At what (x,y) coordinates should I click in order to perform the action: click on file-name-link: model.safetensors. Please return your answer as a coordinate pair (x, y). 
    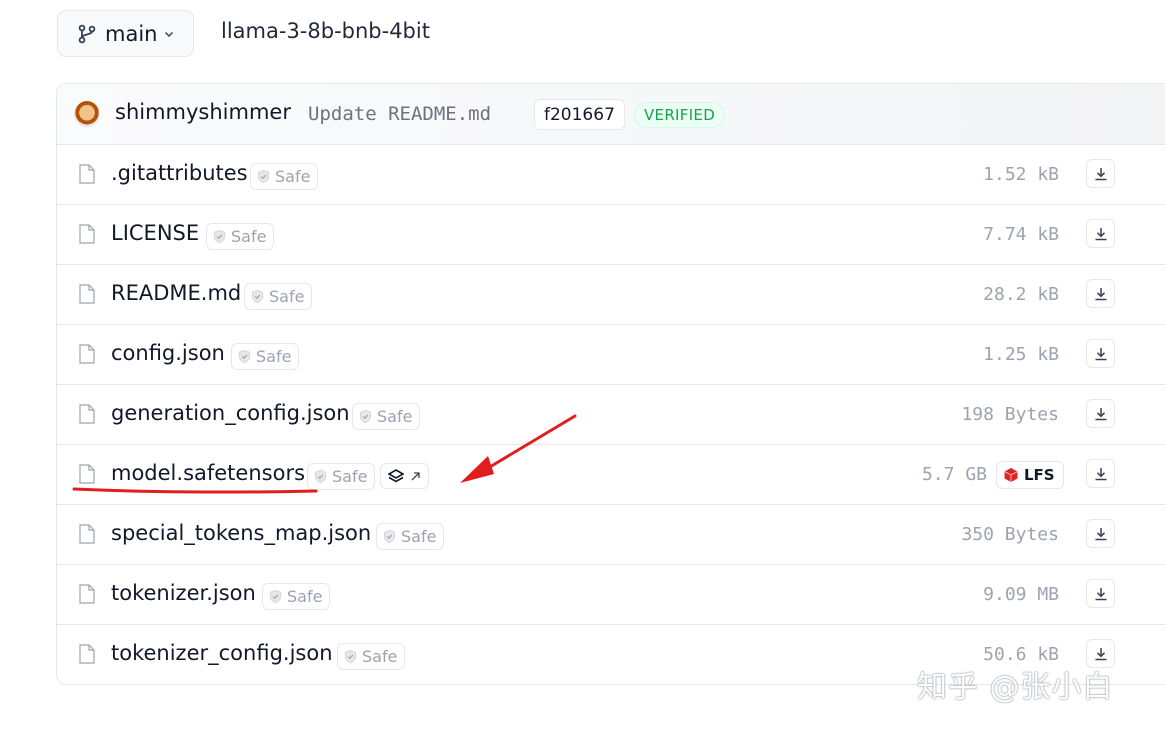
    Looking at the image, I should click on (208, 473).